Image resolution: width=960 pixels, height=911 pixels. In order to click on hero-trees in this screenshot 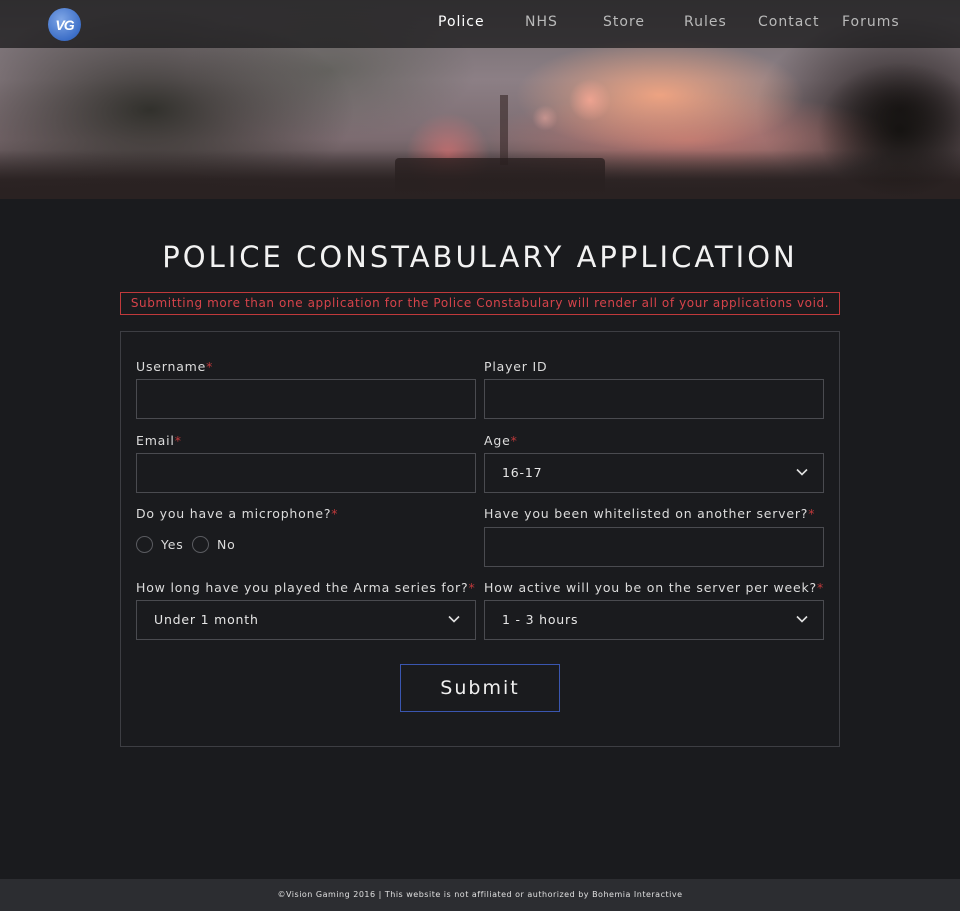, I will do `click(875, 119)`.